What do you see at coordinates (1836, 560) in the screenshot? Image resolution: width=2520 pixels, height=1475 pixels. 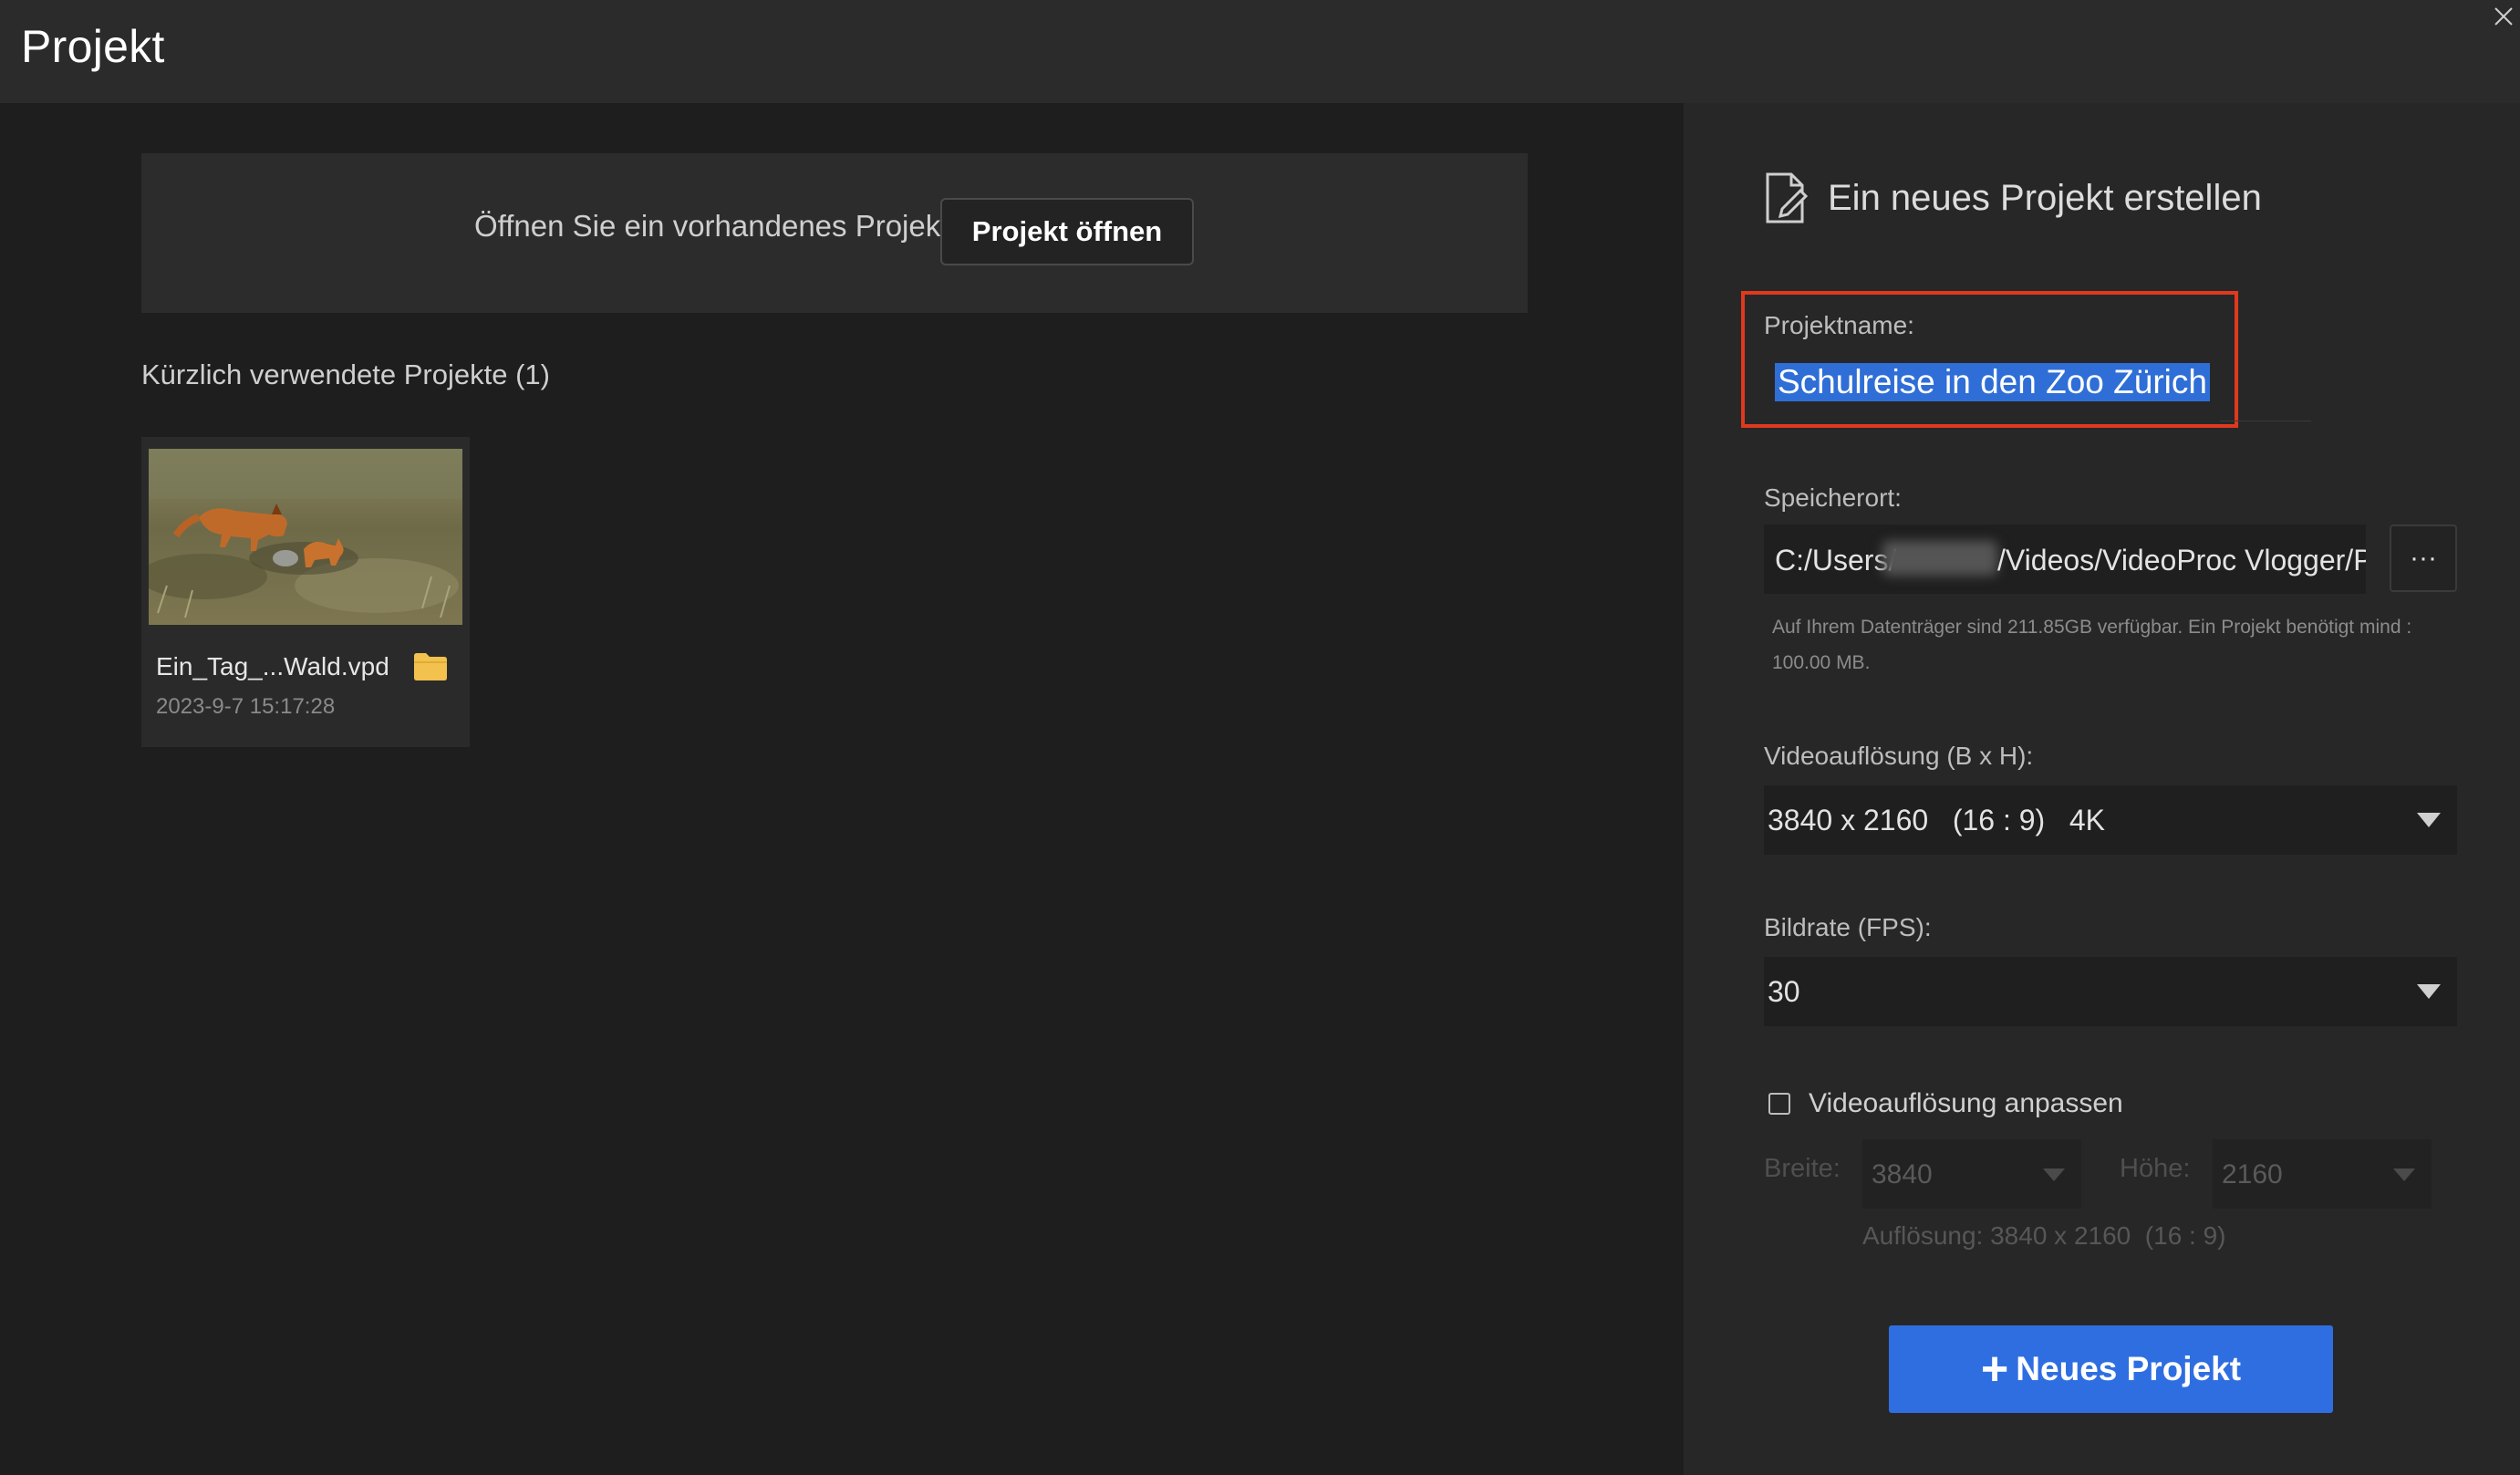 I see `location-path-prefix: C:/Users/` at bounding box center [1836, 560].